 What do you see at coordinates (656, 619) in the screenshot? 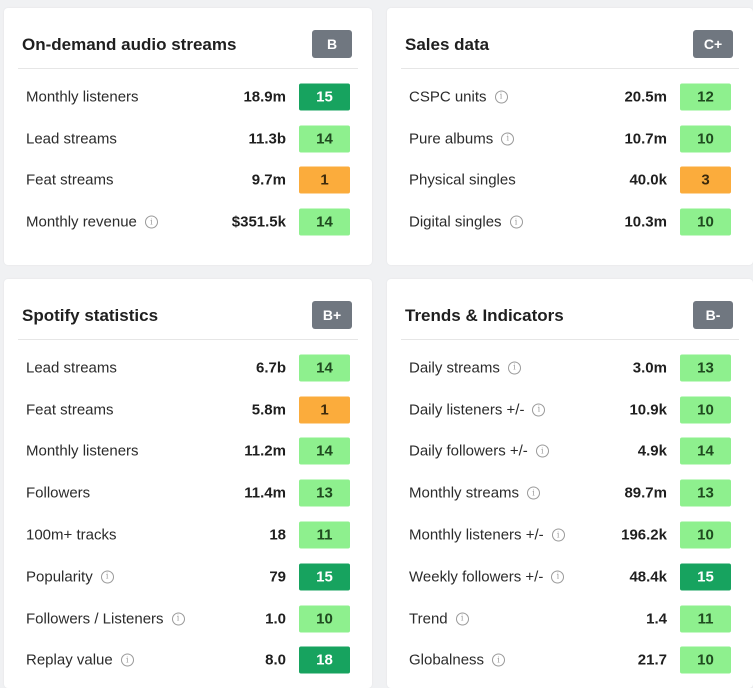
I see `metric-value: 1.4` at bounding box center [656, 619].